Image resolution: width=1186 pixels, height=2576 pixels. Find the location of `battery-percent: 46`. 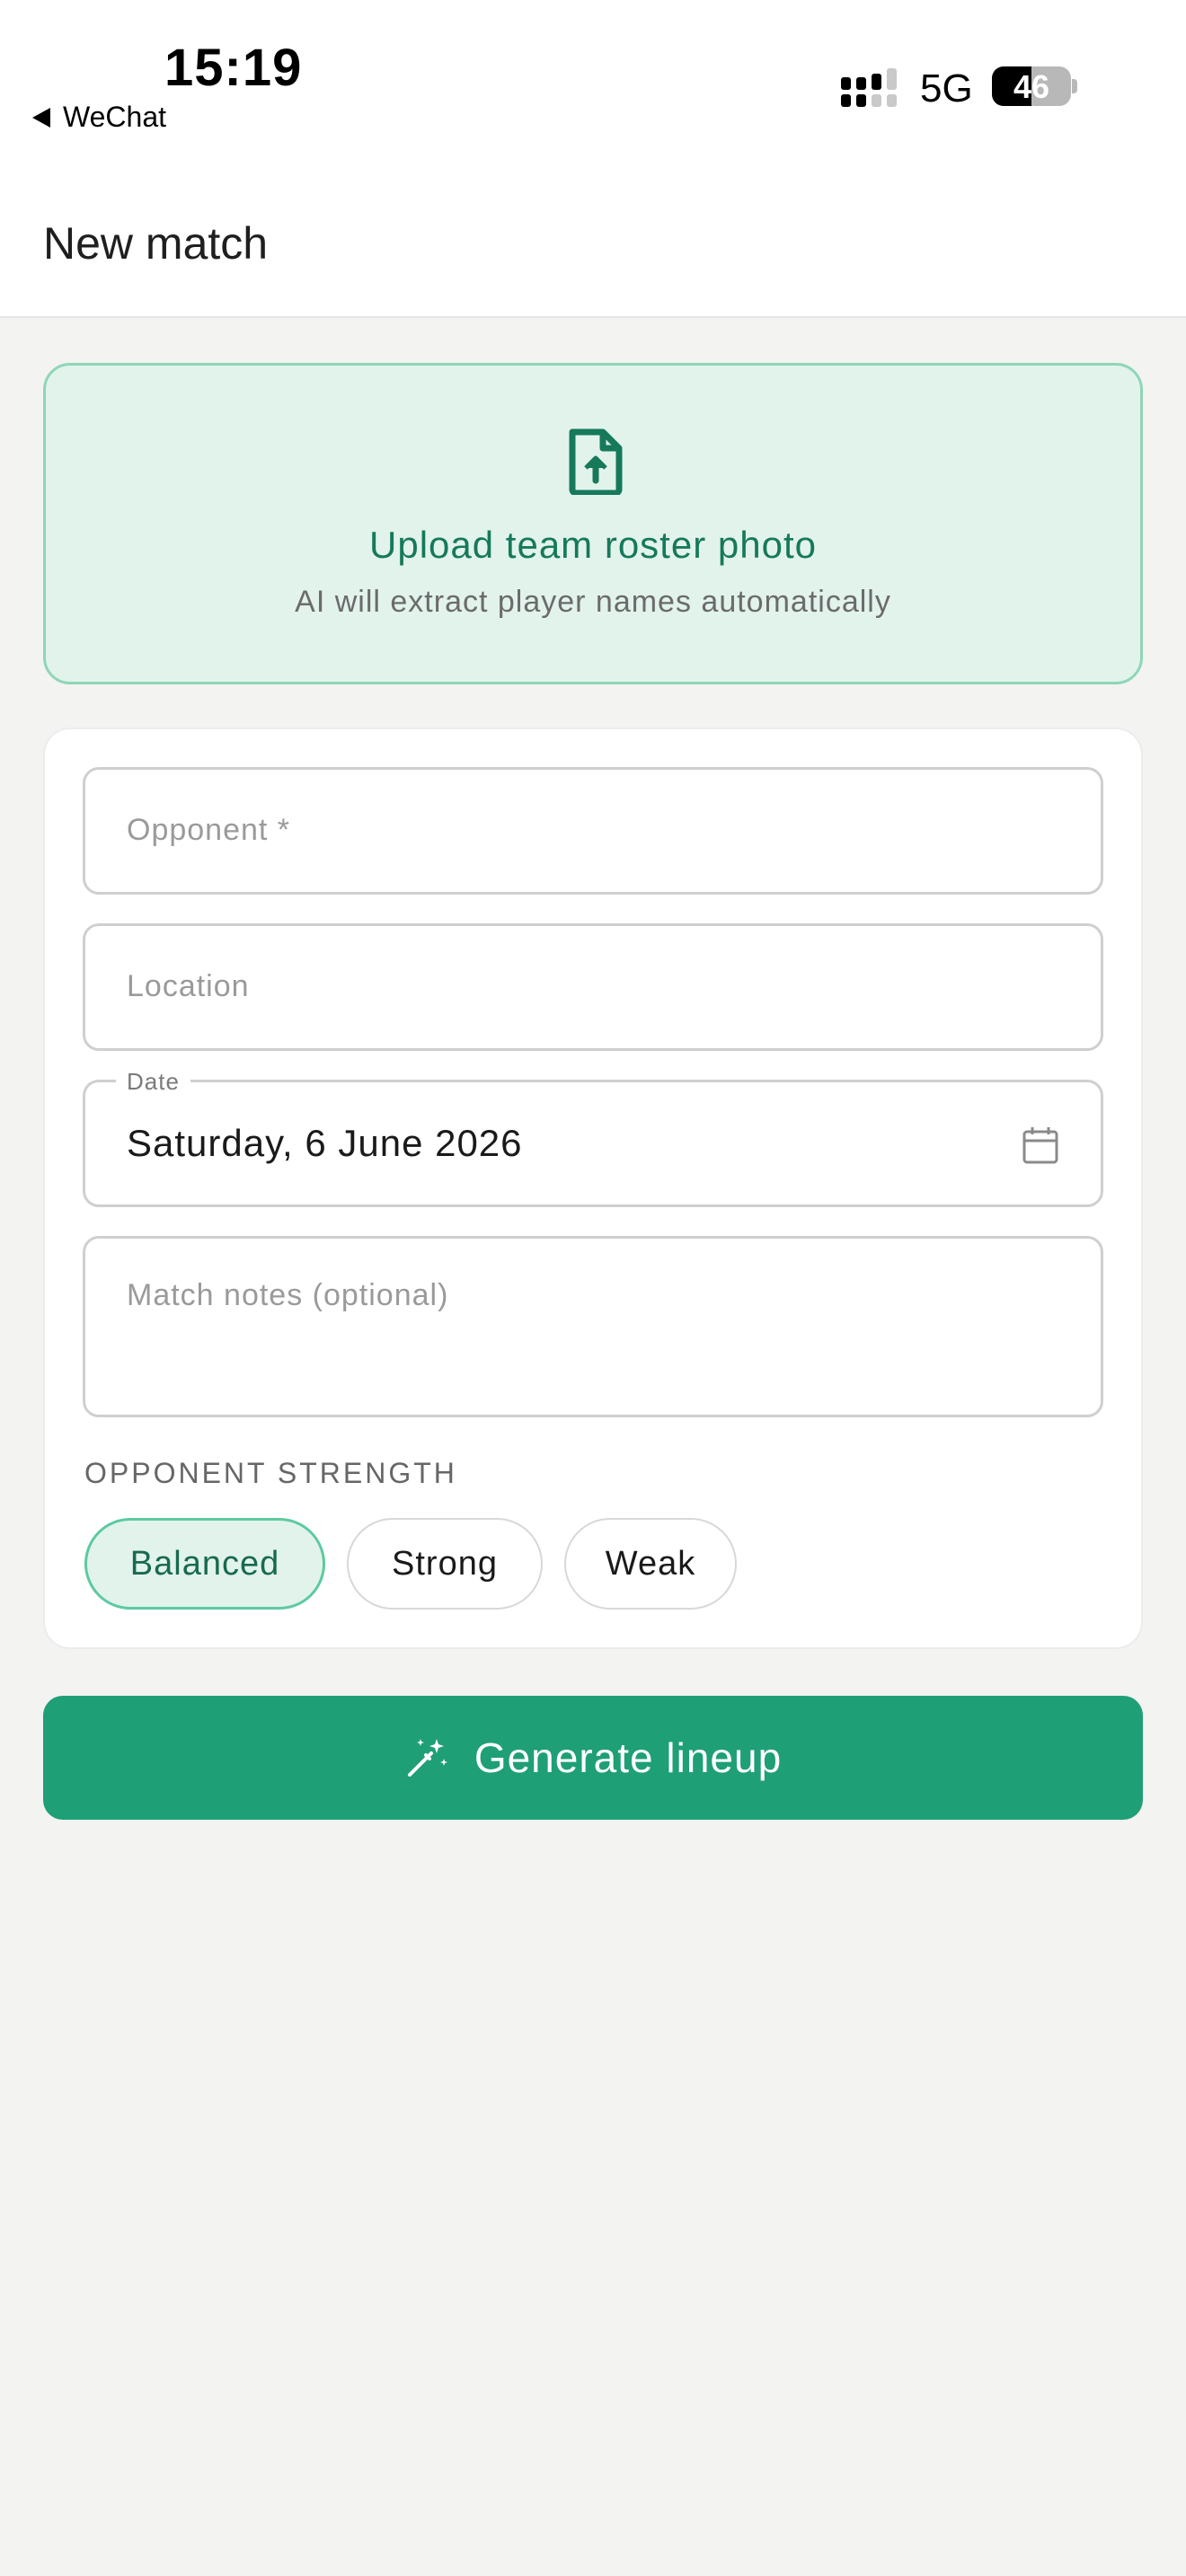

battery-percent: 46 is located at coordinates (1031, 86).